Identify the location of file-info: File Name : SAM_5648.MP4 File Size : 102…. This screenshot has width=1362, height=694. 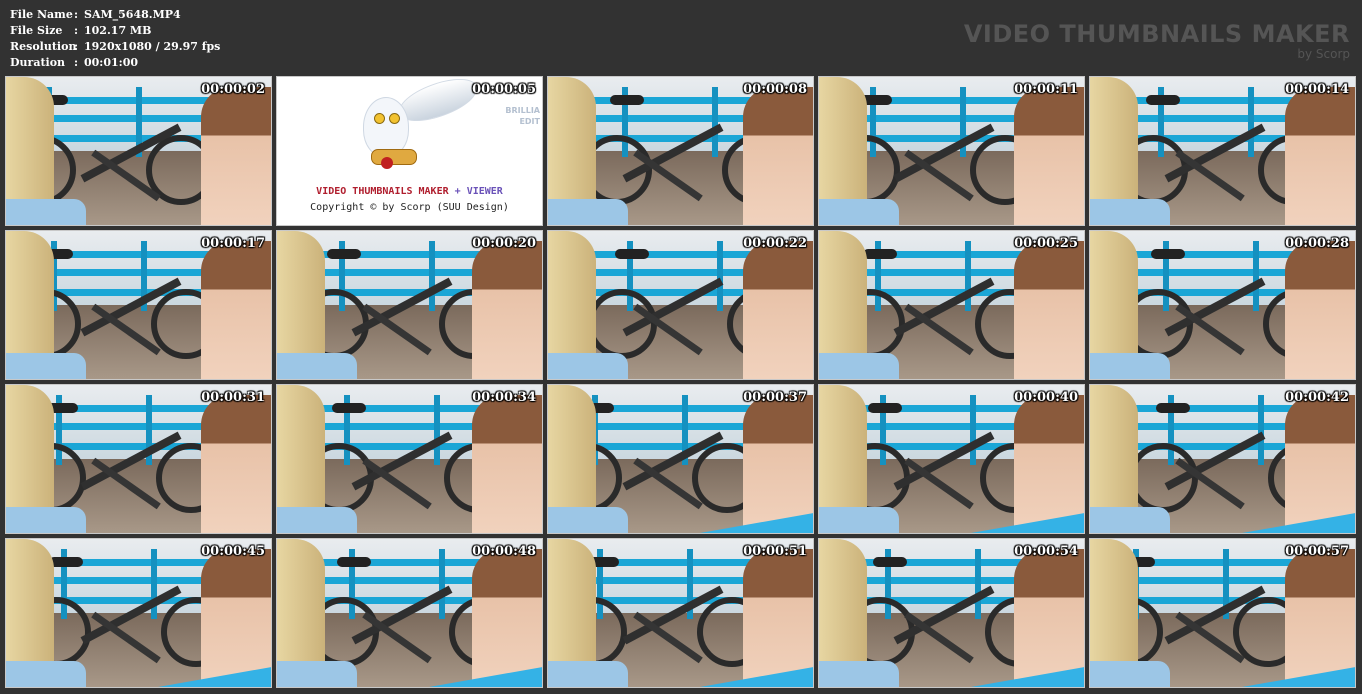
(115, 39).